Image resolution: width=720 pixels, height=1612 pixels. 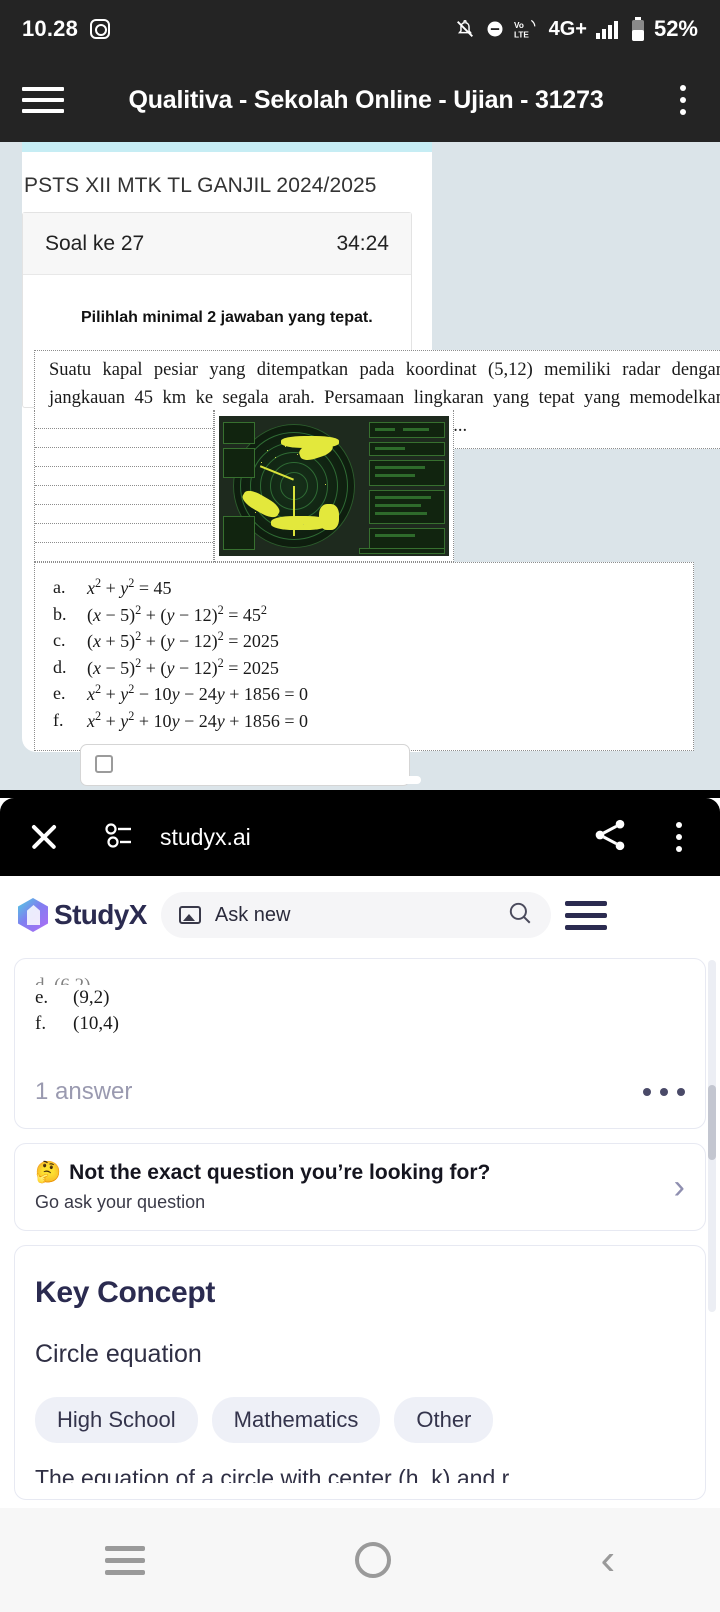 What do you see at coordinates (360, 794) in the screenshot?
I see `custom-tab-backdrop` at bounding box center [360, 794].